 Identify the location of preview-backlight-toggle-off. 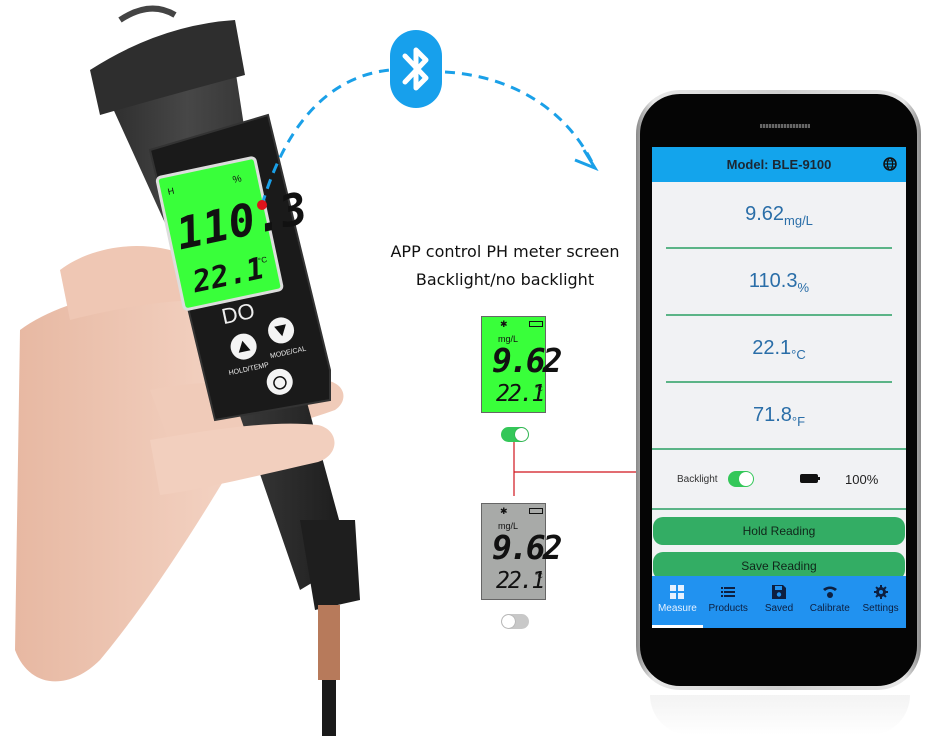
(515, 621).